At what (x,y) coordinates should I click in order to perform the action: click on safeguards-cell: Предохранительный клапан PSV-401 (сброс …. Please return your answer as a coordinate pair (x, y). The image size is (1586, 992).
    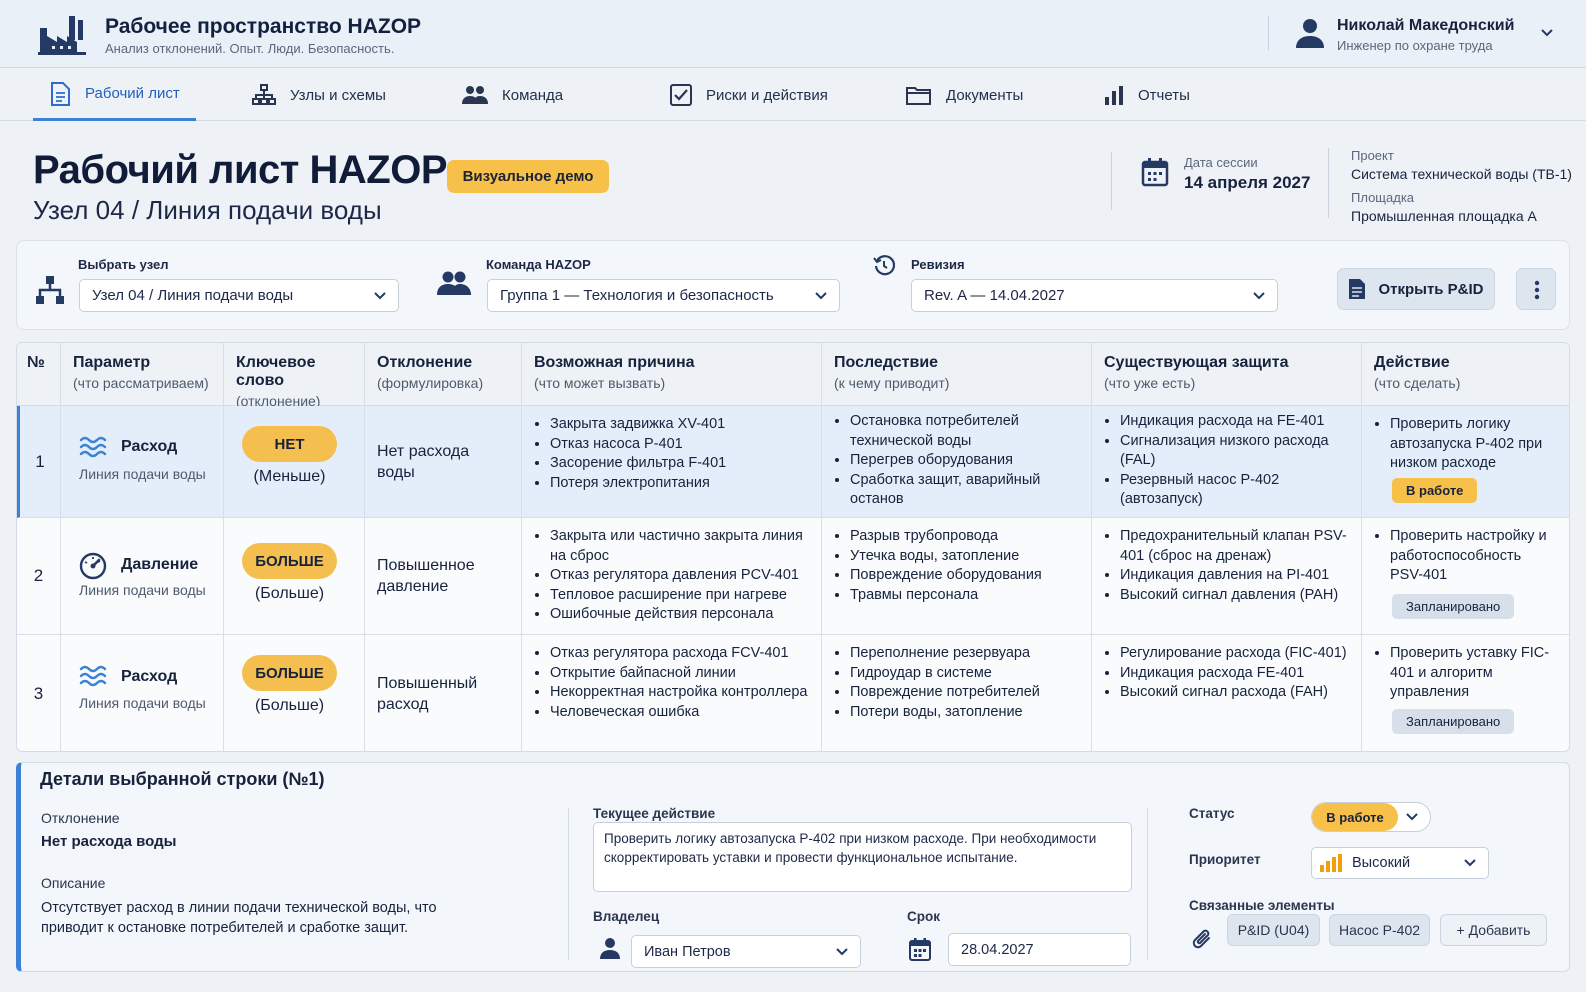
    Looking at the image, I should click on (1227, 576).